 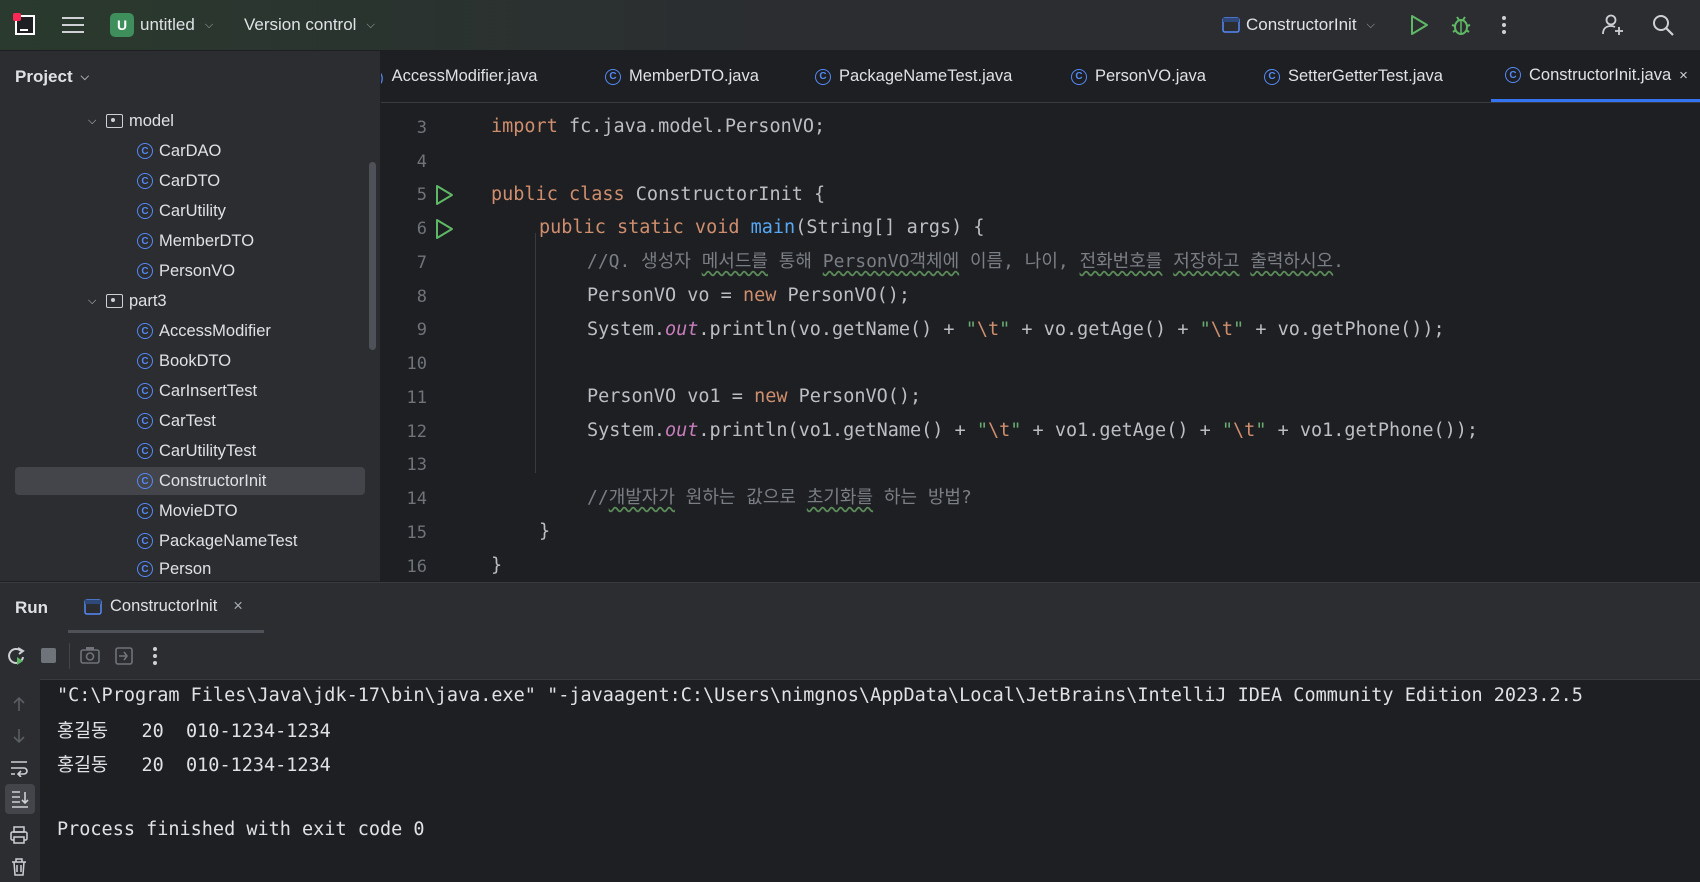 I want to click on search-button, so click(x=1663, y=25).